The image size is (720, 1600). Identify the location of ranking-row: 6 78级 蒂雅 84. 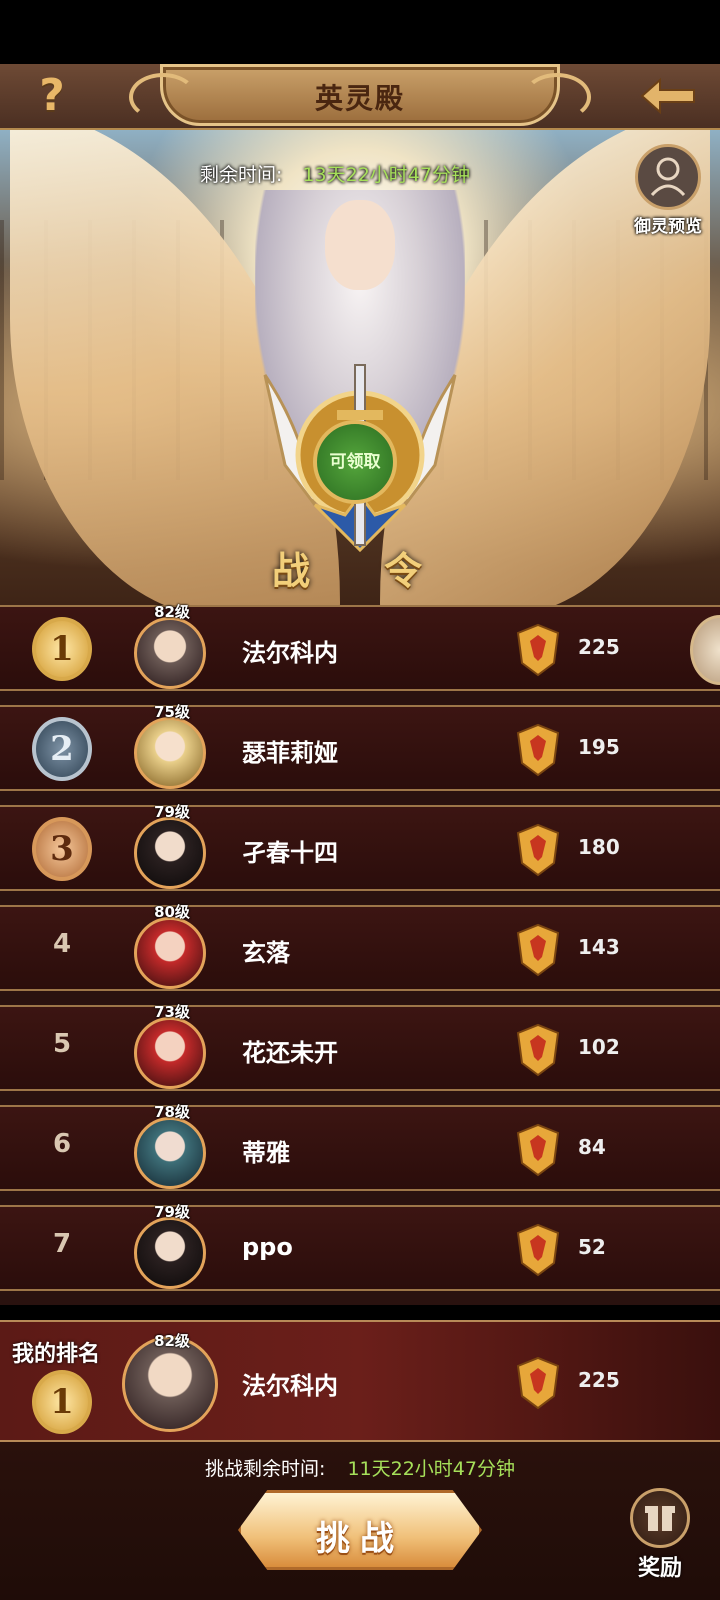
(360, 1147).